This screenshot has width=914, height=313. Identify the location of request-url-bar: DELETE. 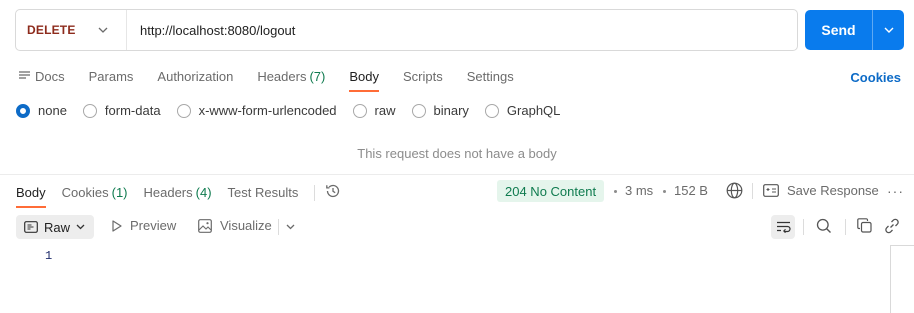
(406, 30).